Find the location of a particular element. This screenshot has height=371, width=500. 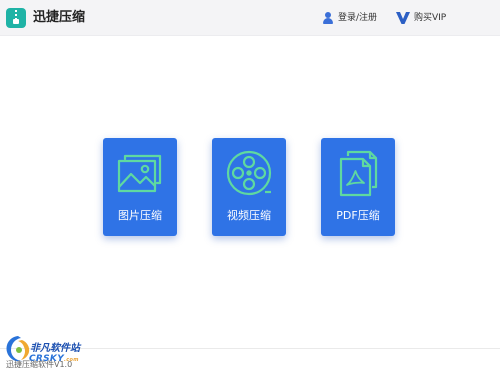

video-compress-card: 视频压缩 is located at coordinates (249, 187).